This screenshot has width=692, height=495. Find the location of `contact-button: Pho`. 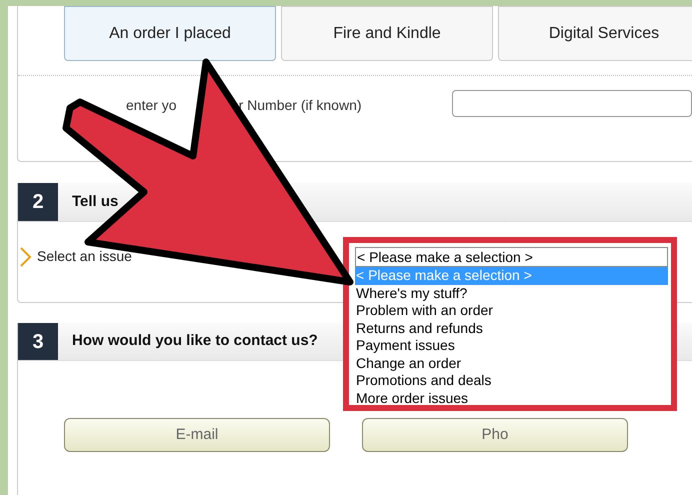

contact-button: Pho is located at coordinates (495, 435).